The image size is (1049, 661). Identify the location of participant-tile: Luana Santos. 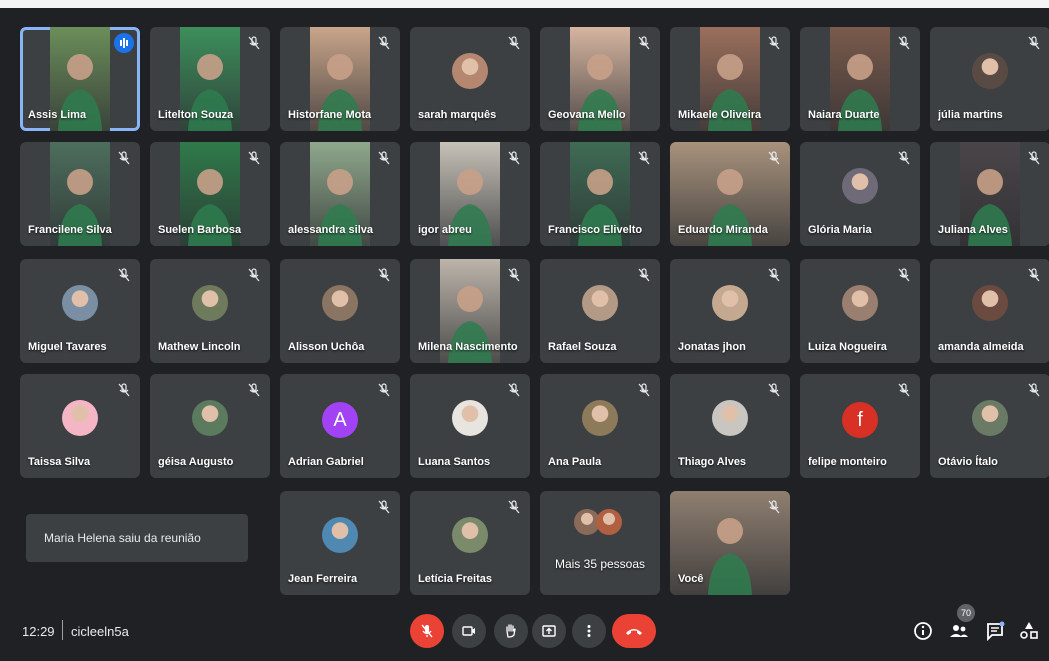
(470, 426).